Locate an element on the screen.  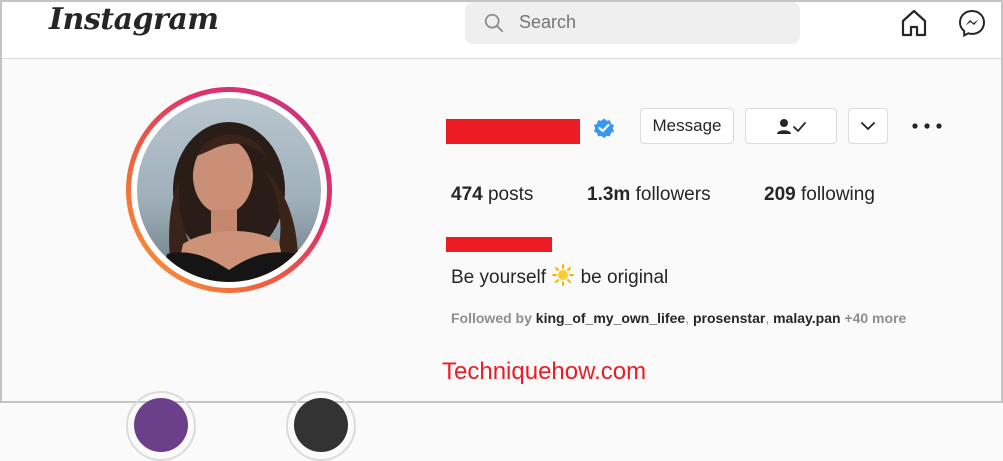
instagram-logo: Instagram is located at coordinates (134, 19).